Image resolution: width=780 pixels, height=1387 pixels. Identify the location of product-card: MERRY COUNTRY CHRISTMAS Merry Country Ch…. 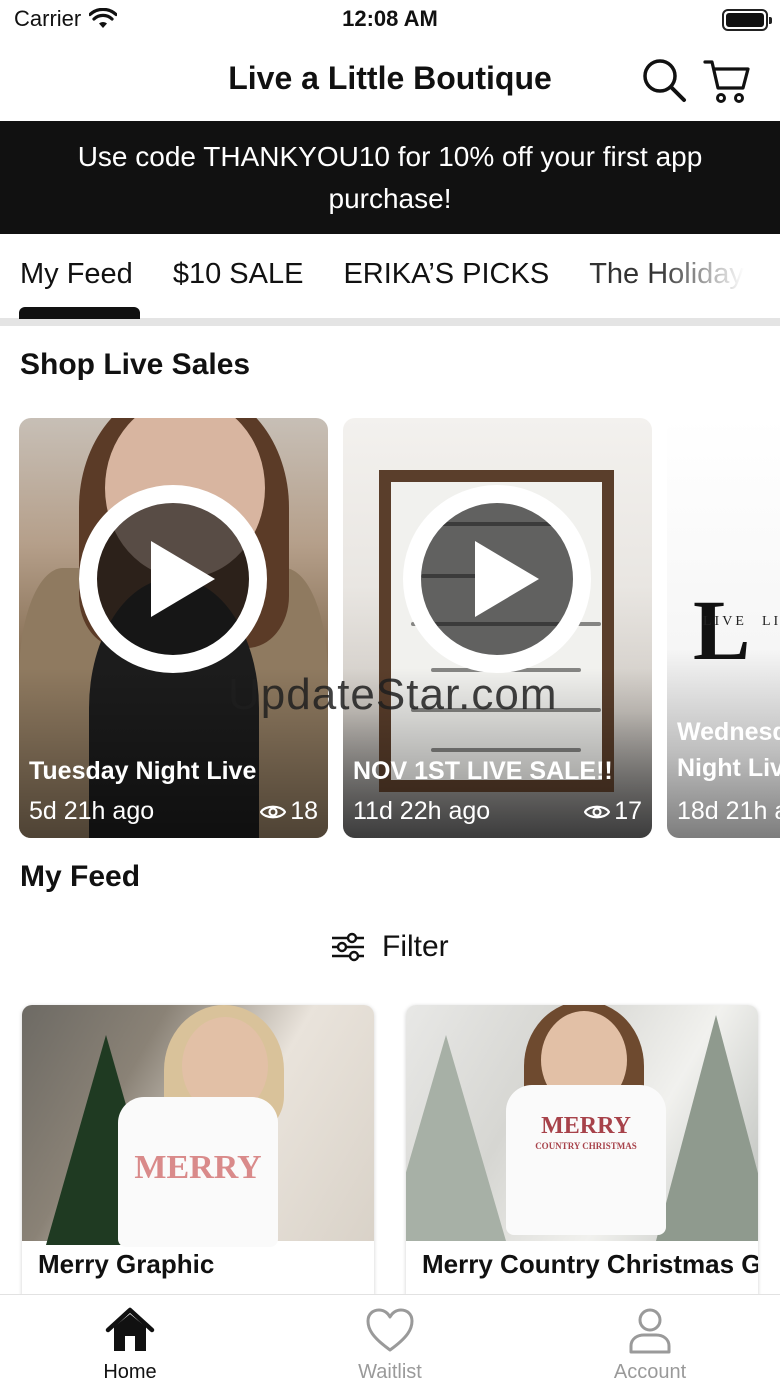
(582, 1155).